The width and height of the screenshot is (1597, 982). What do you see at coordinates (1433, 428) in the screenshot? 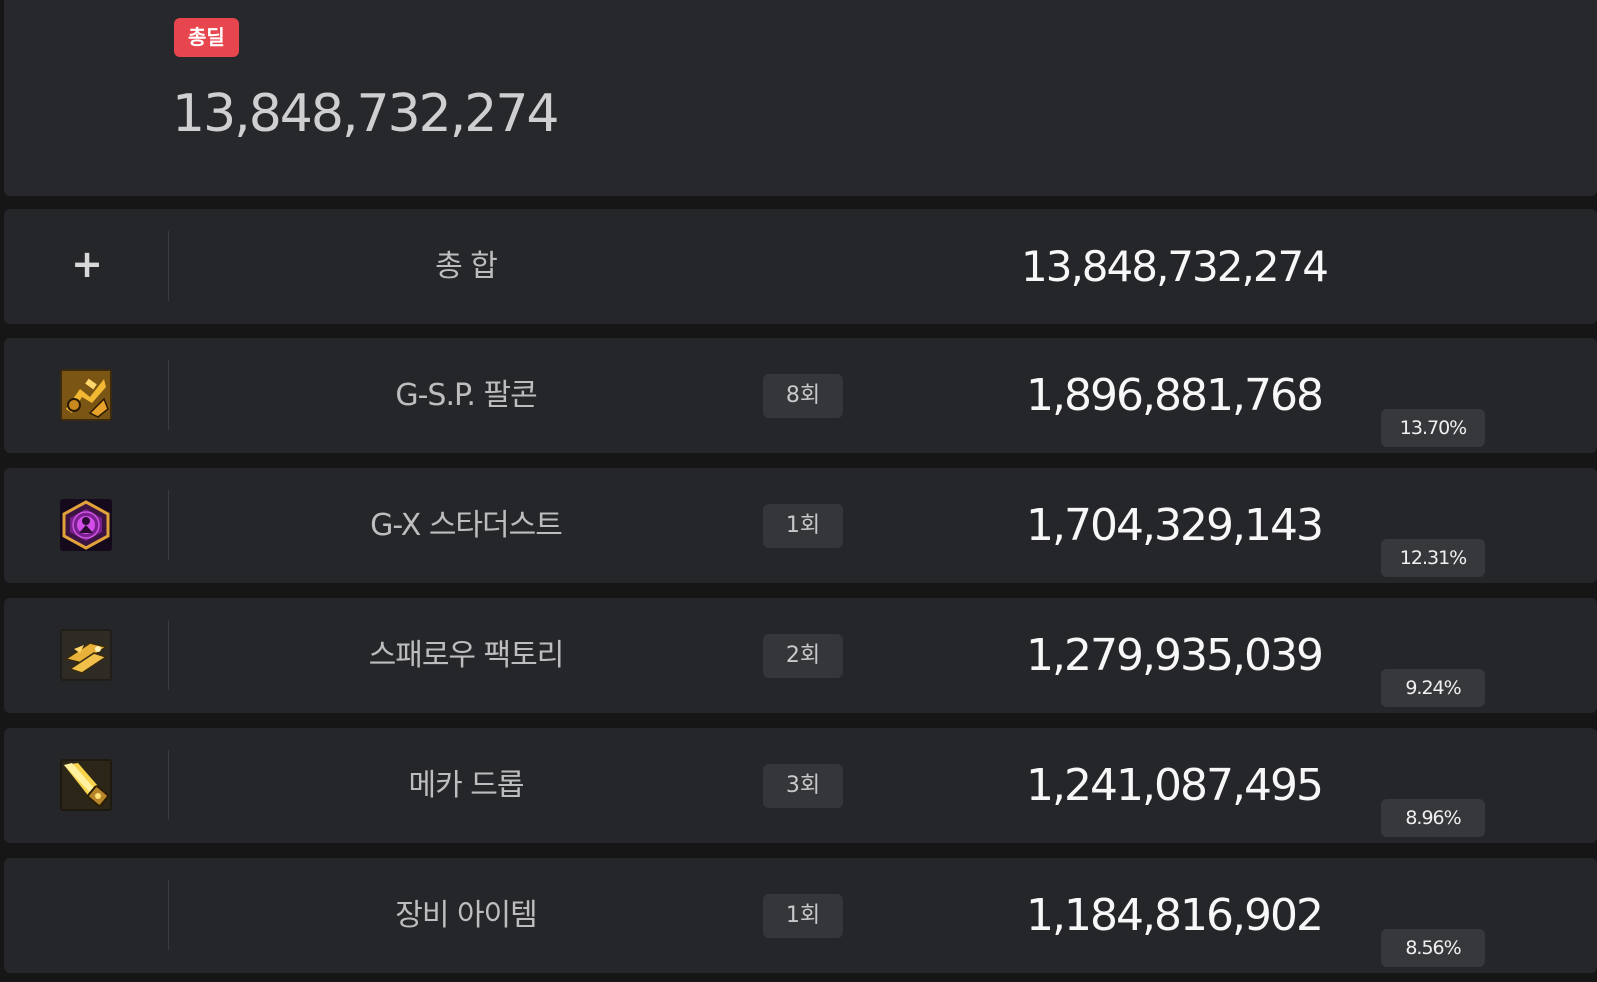
I see `damage-percent-badge: 13.70%` at bounding box center [1433, 428].